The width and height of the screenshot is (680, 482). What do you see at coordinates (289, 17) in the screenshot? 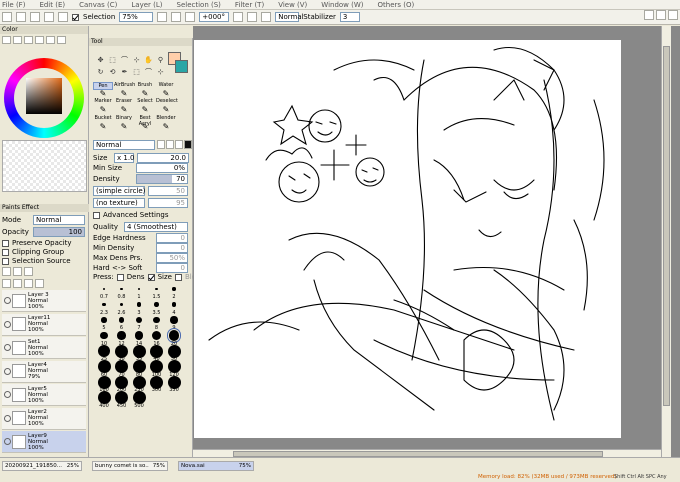
I see `blend-select: Normal` at bounding box center [289, 17].